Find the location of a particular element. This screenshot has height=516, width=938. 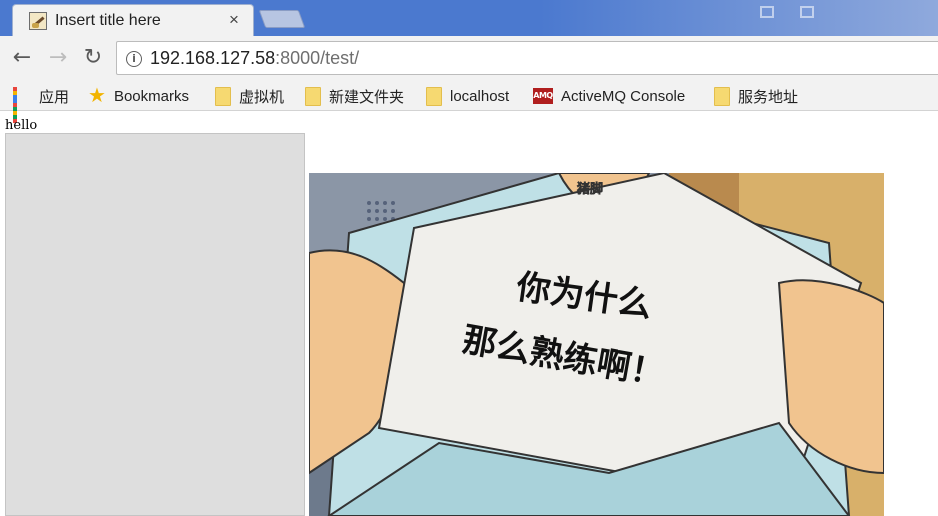

bookmark-apps: 应用 is located at coordinates (41, 104).